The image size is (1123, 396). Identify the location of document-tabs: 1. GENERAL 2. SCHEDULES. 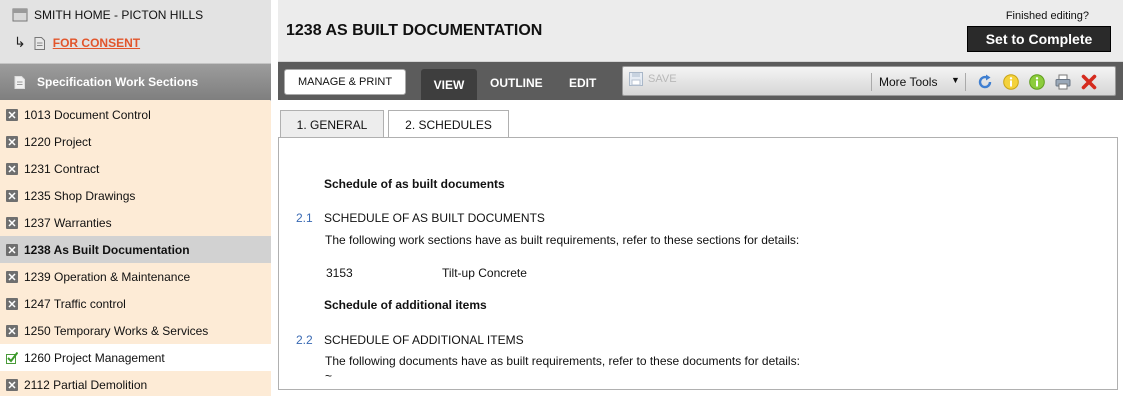
(700, 124).